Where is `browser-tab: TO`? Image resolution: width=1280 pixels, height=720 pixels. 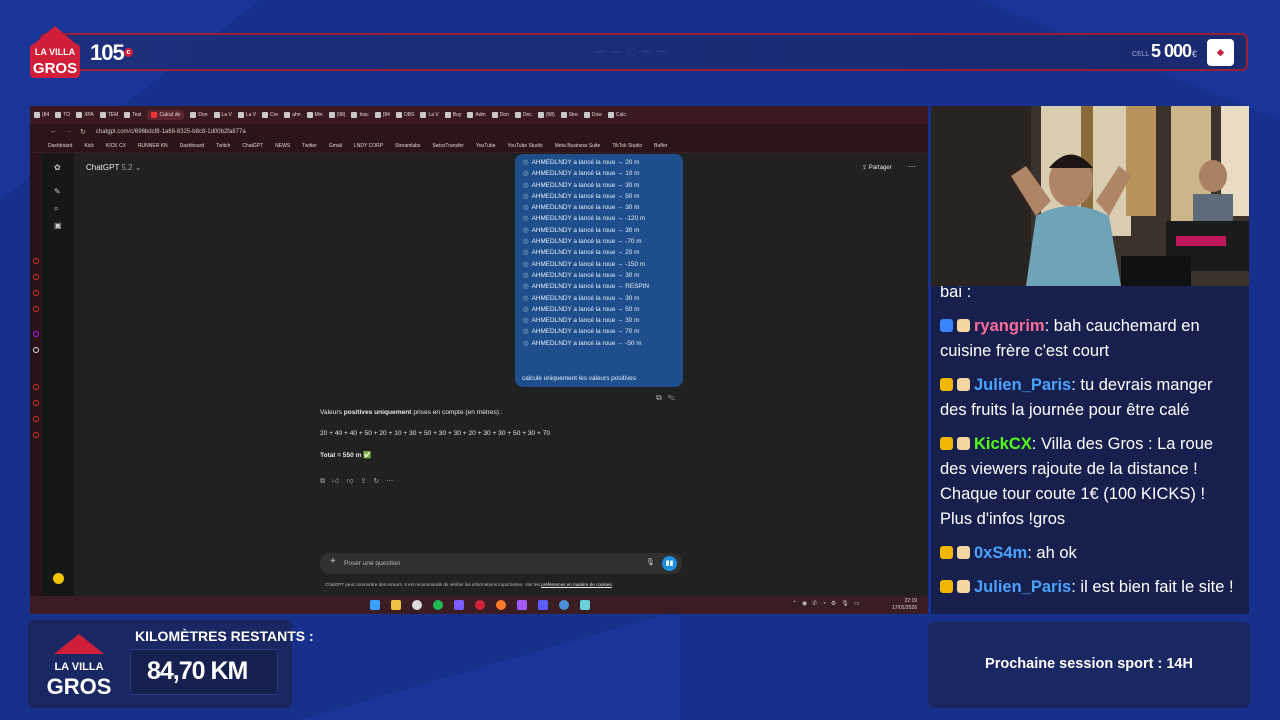
browser-tab: TO is located at coordinates (62, 115).